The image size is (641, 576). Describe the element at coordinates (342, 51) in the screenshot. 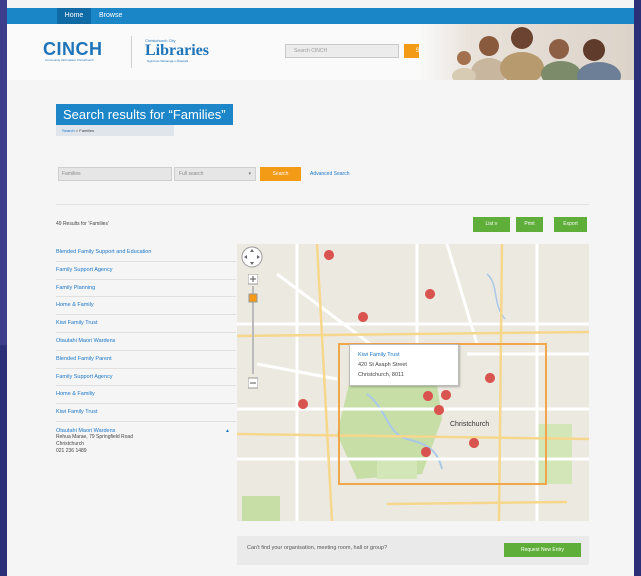

I see `header-search-input: Search CINCH` at that location.